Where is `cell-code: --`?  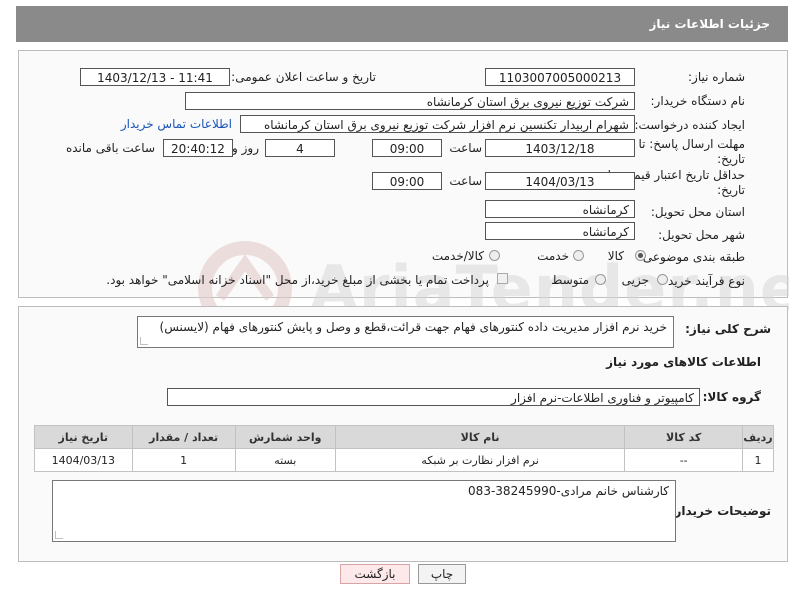 cell-code: -- is located at coordinates (684, 460).